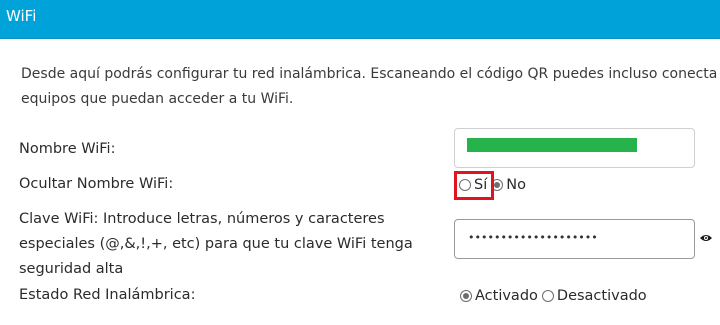 The image size is (720, 325). I want to click on radio-activado-label: Activado, so click(506, 296).